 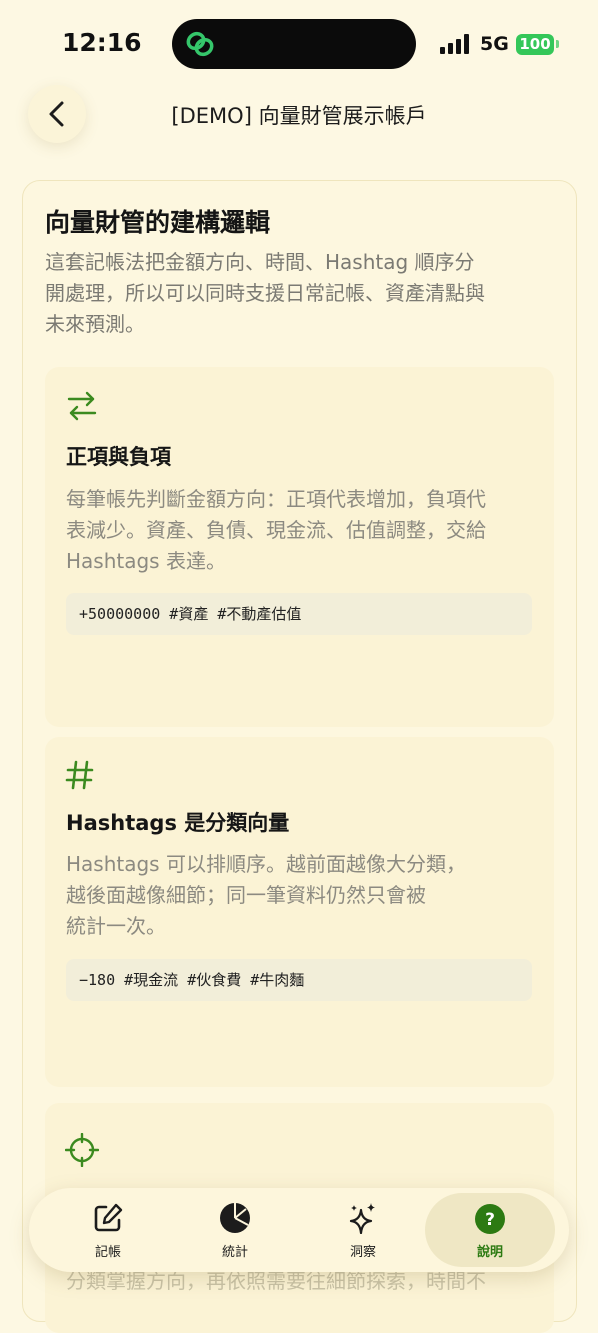 What do you see at coordinates (299, 116) in the screenshot?
I see `page-title: [DEMO] 向量財管展示帳戶` at bounding box center [299, 116].